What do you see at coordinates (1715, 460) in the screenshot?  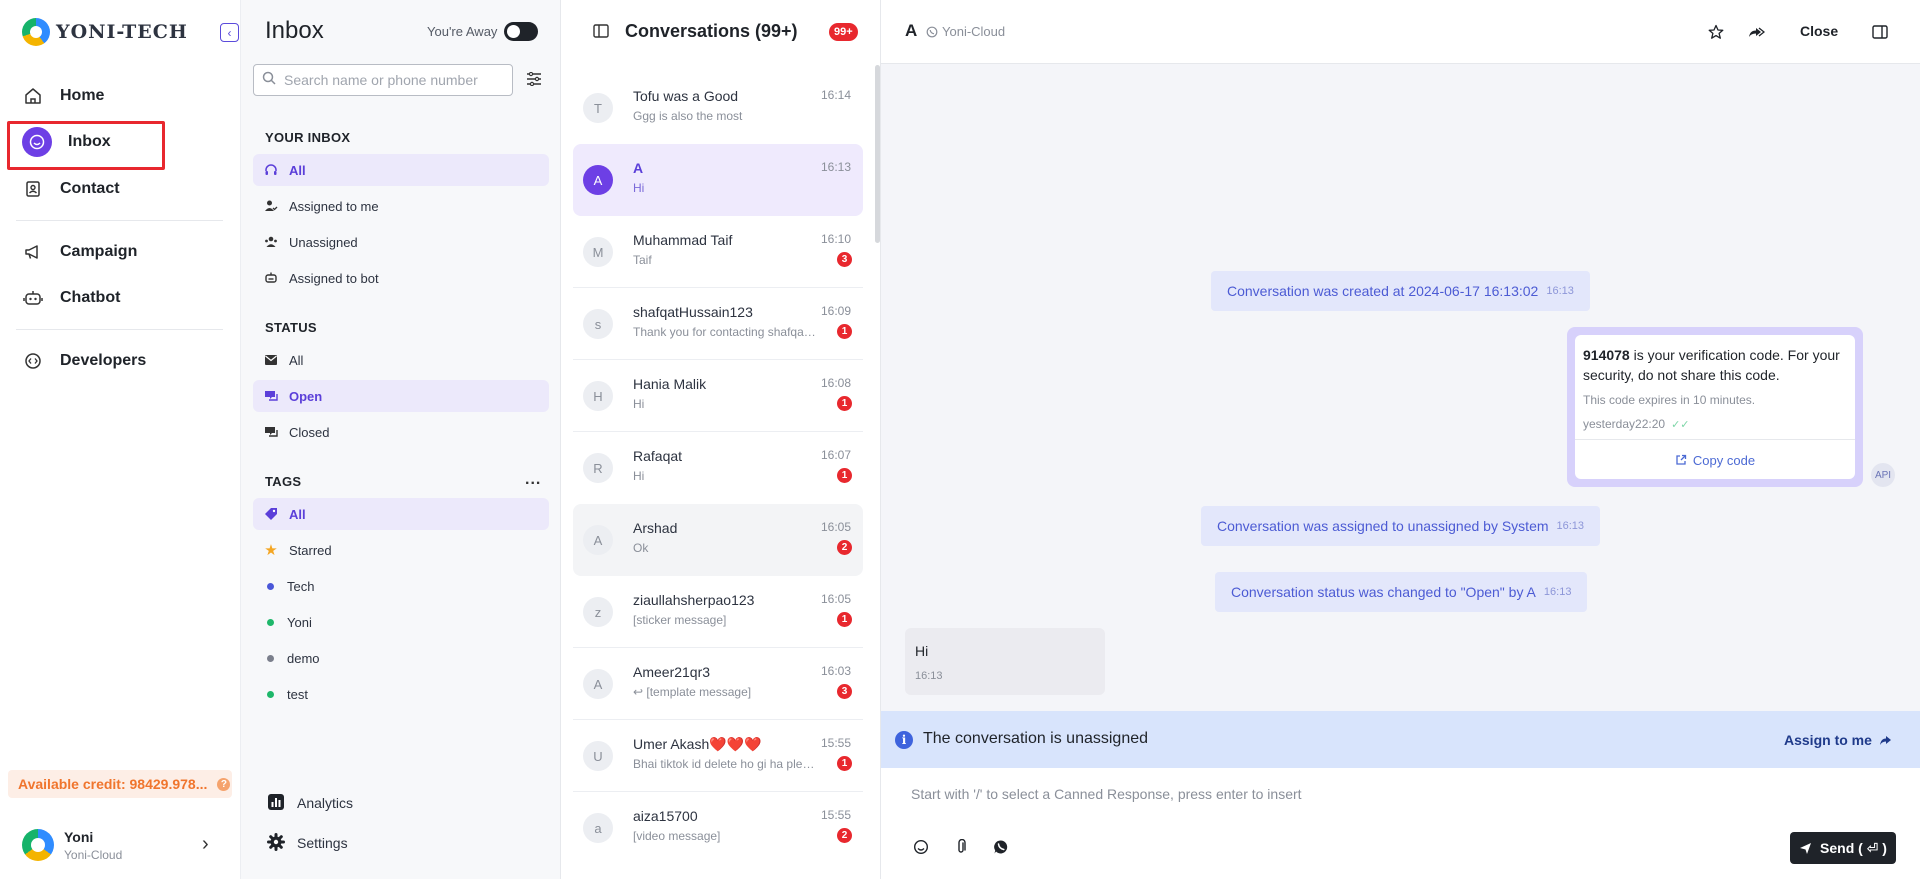 I see `copy-code-button: Copy code` at bounding box center [1715, 460].